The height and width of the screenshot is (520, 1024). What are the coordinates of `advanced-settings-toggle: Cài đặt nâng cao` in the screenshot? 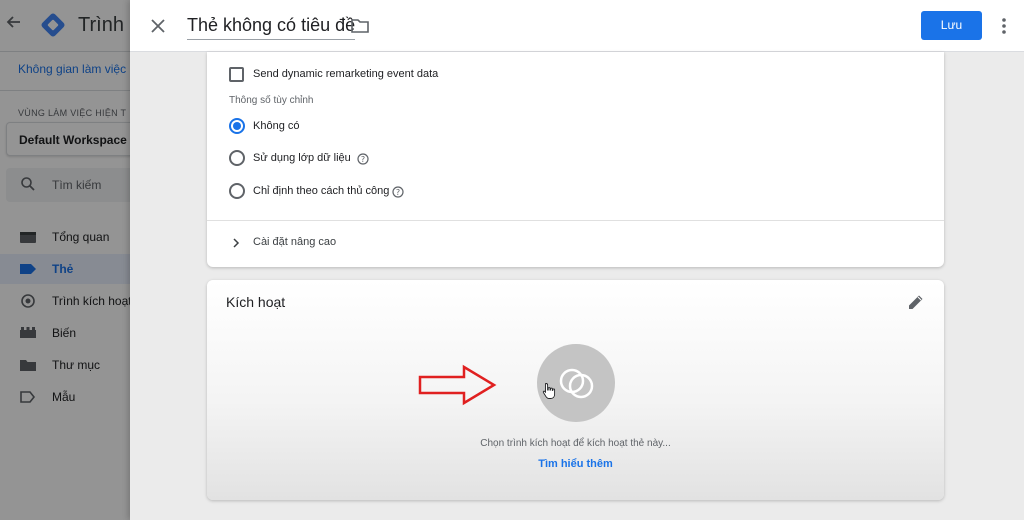 It's located at (294, 242).